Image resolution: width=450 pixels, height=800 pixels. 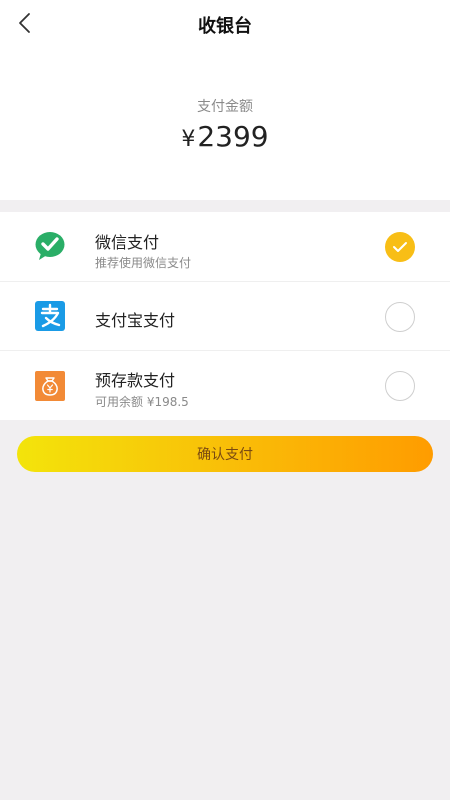 I want to click on payment-method-name: 支付宝支付, so click(x=135, y=320).